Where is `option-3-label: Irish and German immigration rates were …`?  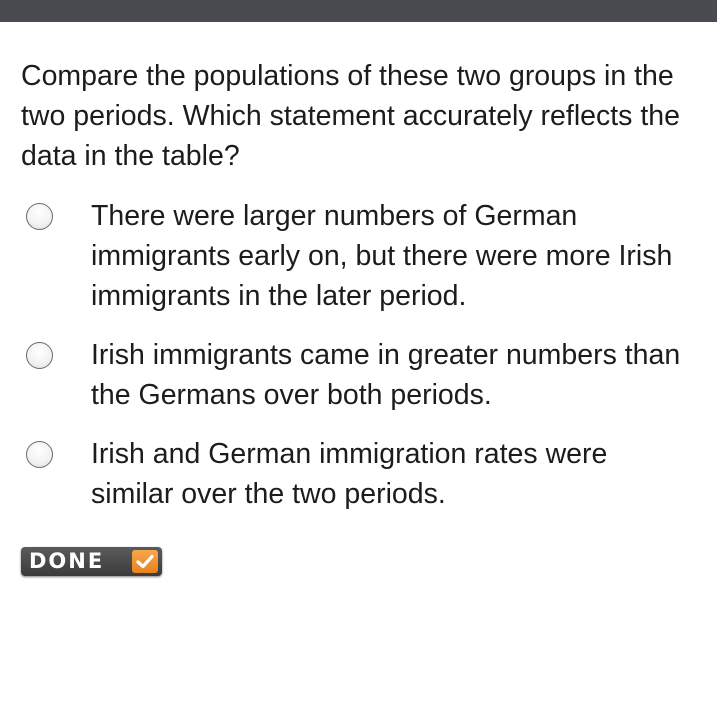 option-3-label: Irish and German immigration rates were … is located at coordinates (349, 474).